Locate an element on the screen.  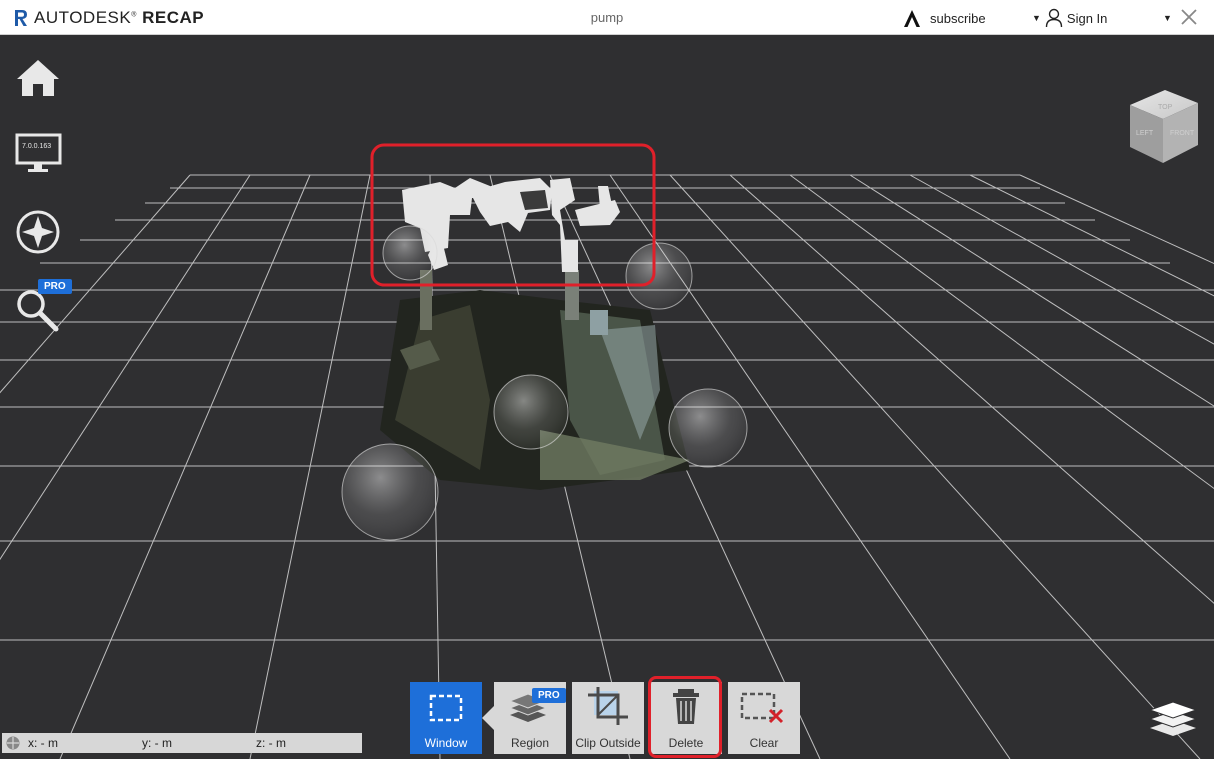
recap-r-icon is located at coordinates (21, 18).